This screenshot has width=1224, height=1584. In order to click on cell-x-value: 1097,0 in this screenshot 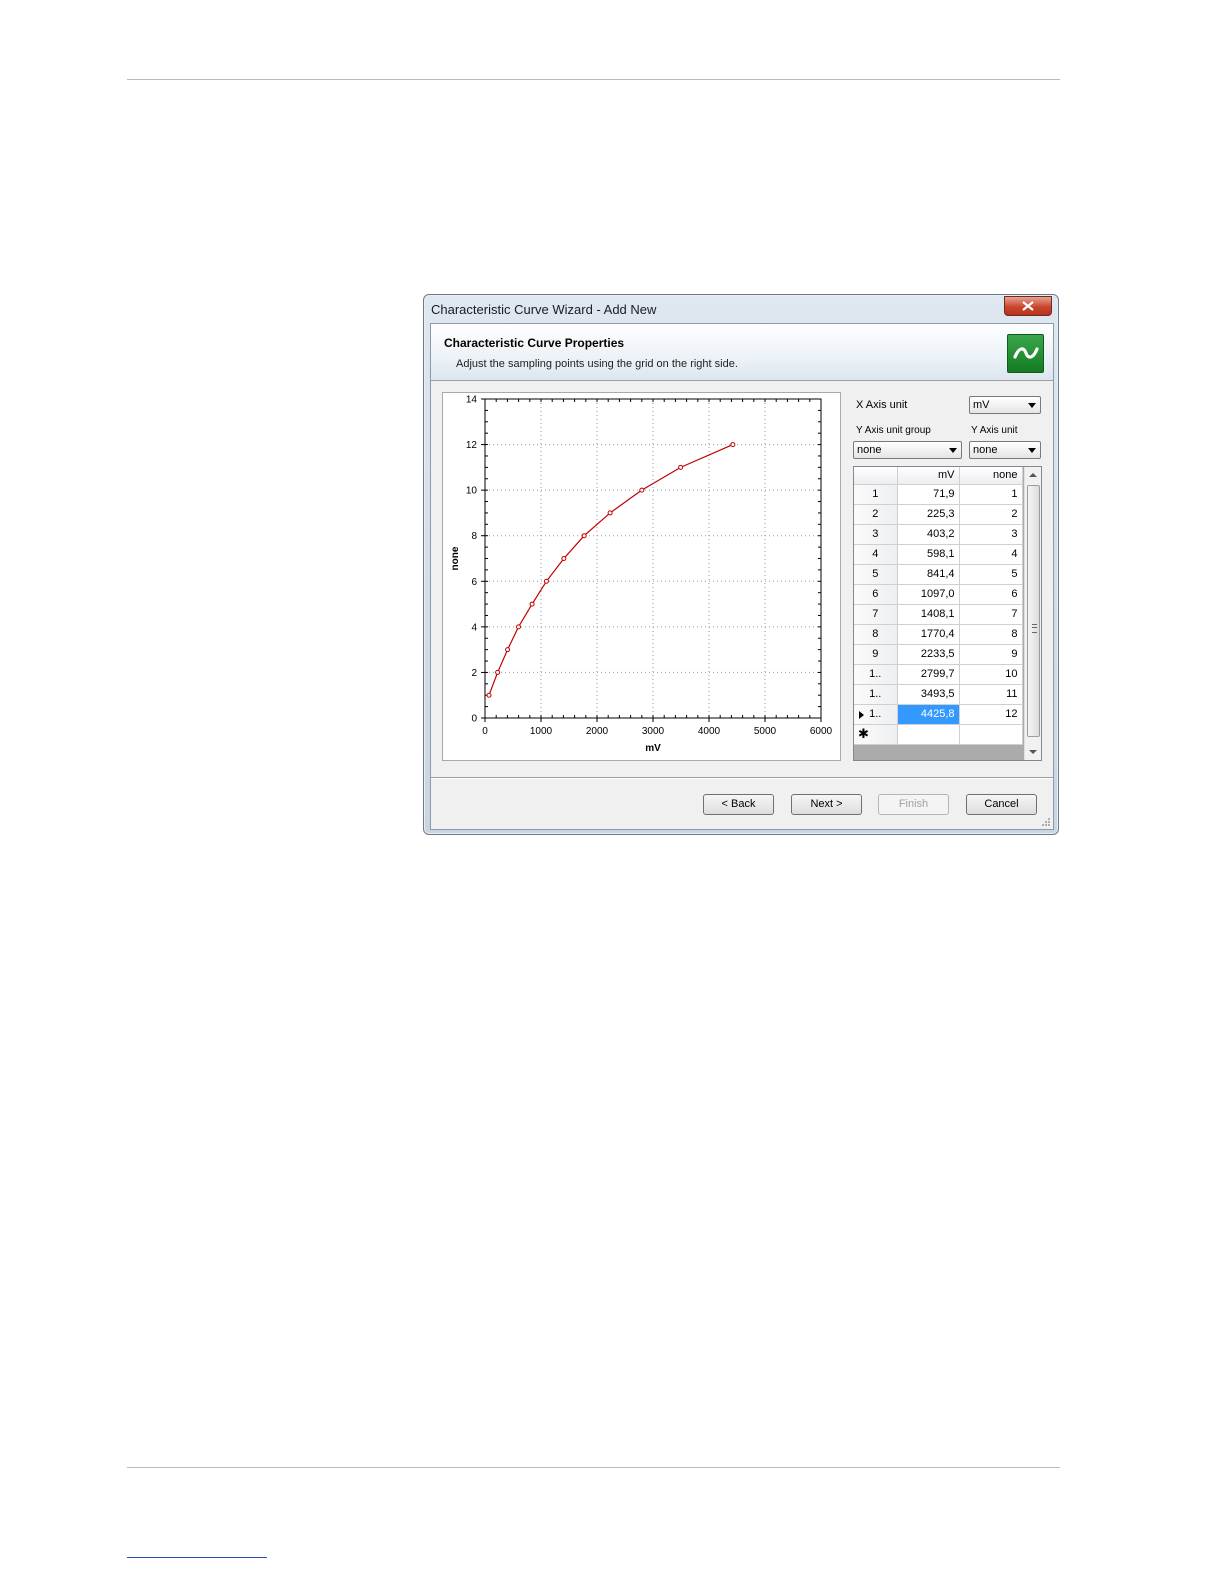, I will do `click(928, 594)`.